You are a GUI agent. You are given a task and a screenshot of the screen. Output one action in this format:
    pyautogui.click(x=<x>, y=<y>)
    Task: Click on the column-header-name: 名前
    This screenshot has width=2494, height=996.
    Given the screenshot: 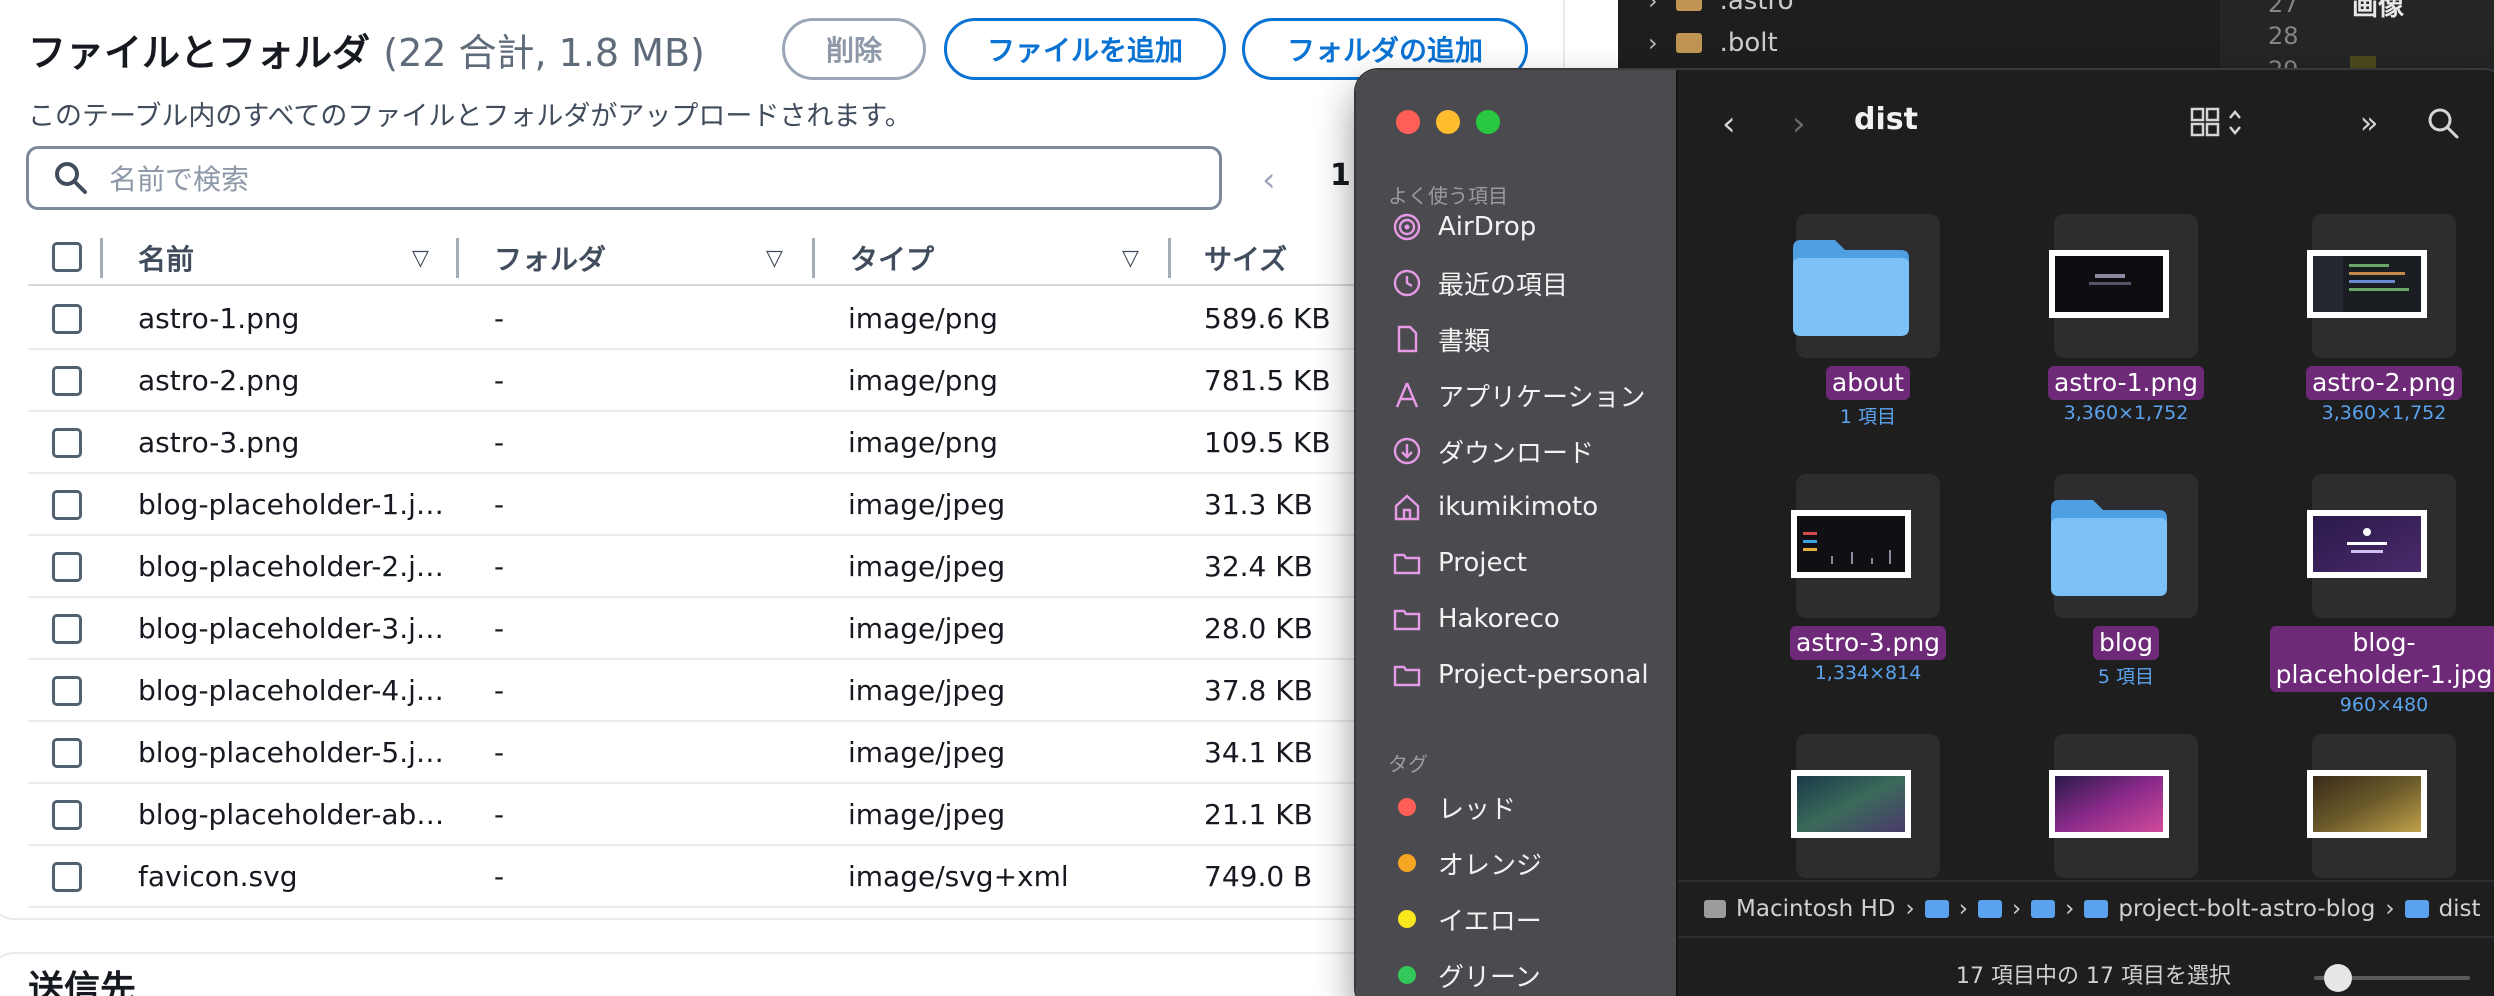 What is the action you would take?
    pyautogui.click(x=166, y=258)
    